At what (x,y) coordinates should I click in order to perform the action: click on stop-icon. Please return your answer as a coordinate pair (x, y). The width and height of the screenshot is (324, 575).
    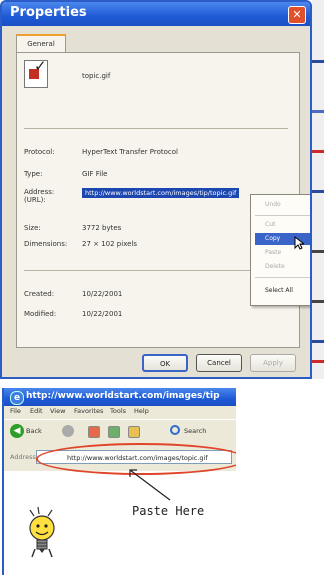
    Looking at the image, I should click on (94, 432).